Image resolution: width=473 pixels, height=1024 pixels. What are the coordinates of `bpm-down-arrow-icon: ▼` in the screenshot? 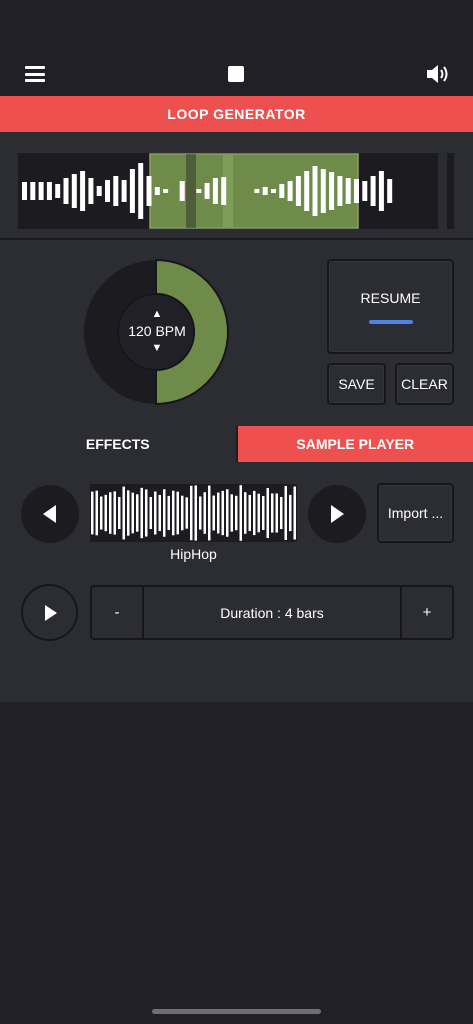 It's located at (157, 348).